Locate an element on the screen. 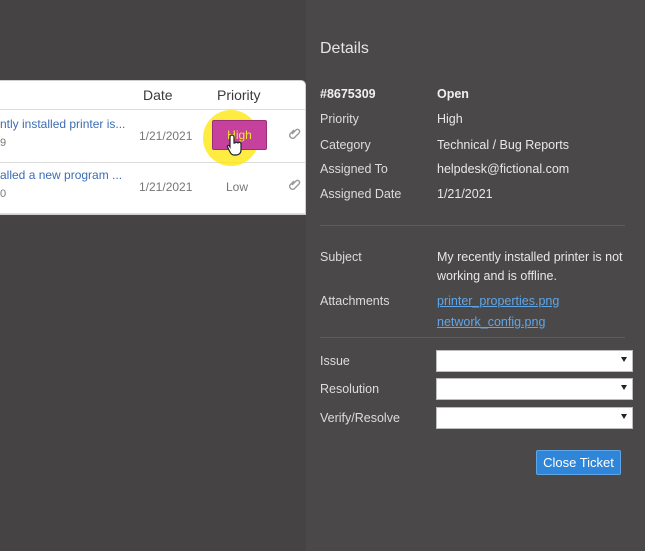 This screenshot has width=645, height=551. attachment-link-printer-properties: printer_properties.png is located at coordinates (498, 301).